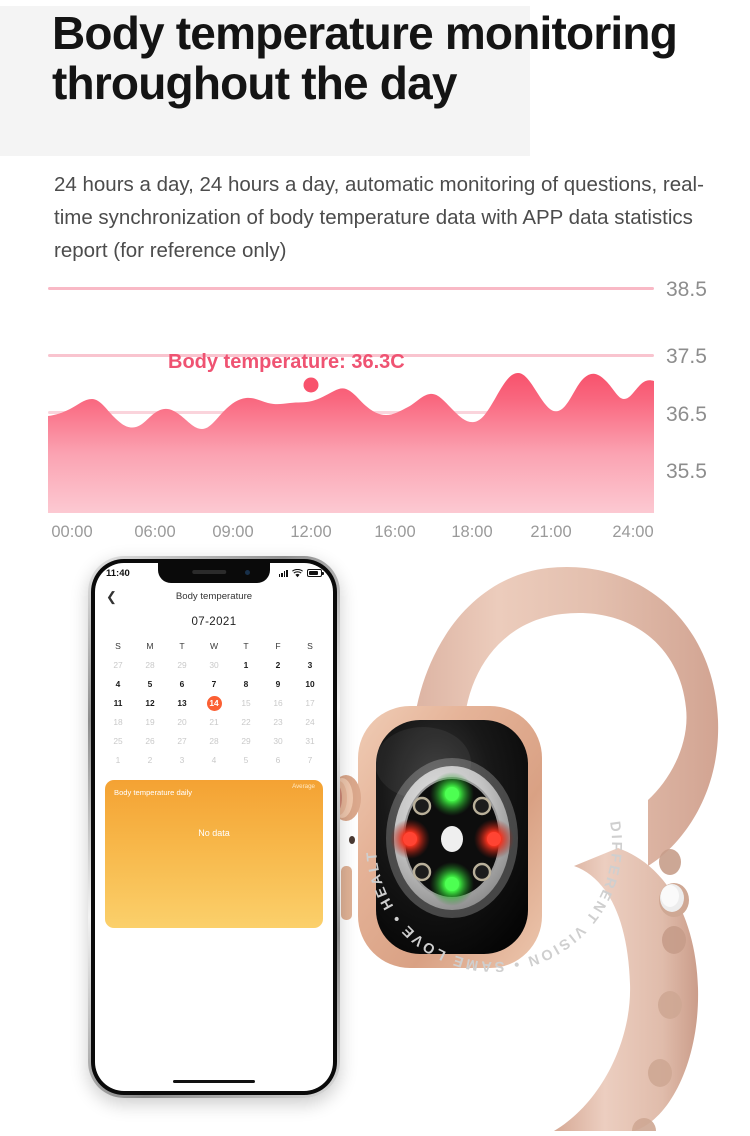 The width and height of the screenshot is (750, 1136). What do you see at coordinates (182, 703) in the screenshot?
I see `calendar-day-13: 13` at bounding box center [182, 703].